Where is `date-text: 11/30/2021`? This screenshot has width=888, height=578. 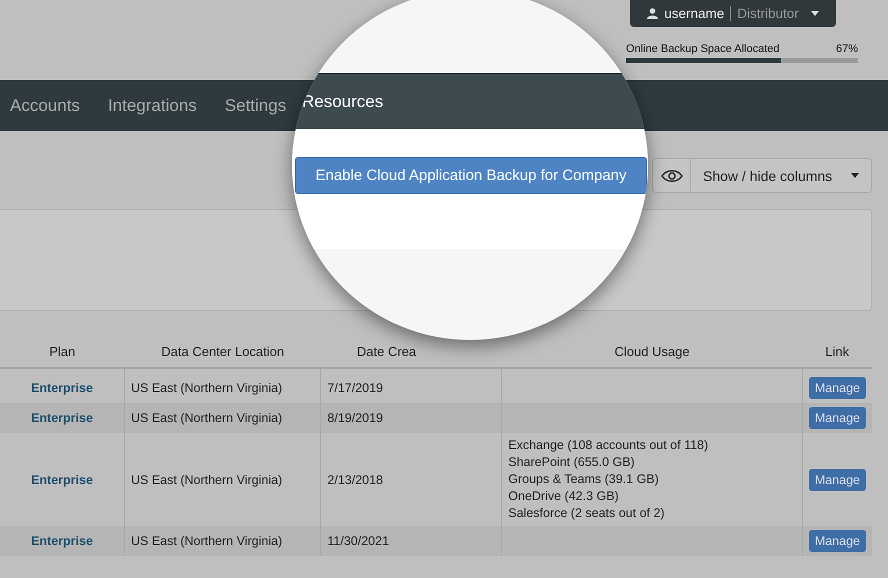 date-text: 11/30/2021 is located at coordinates (358, 541).